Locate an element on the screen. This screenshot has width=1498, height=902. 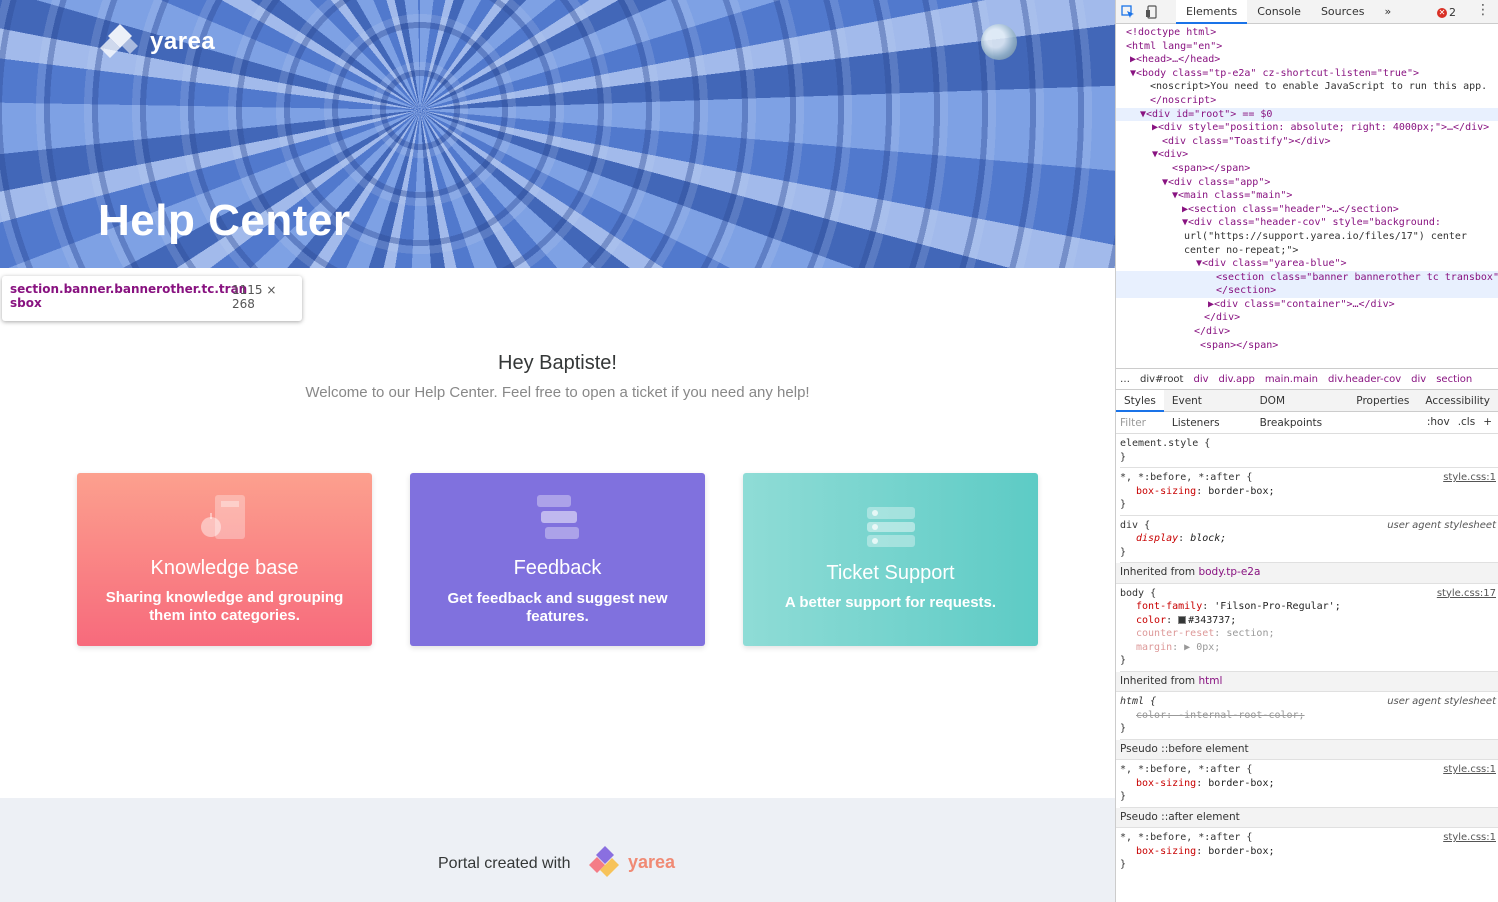
card-title: Ticket Support is located at coordinates (890, 573).